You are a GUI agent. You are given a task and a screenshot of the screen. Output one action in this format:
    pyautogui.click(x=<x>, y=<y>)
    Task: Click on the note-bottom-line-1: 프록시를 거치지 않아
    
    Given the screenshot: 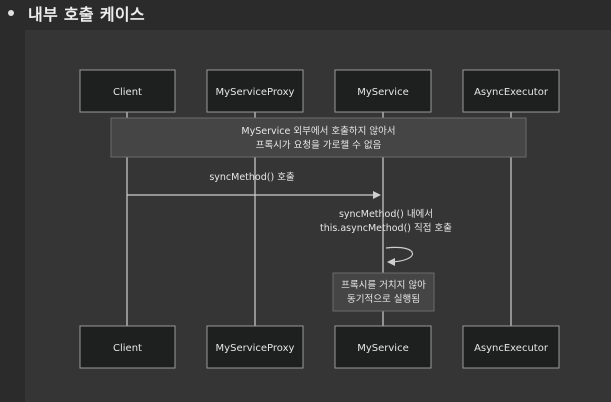 What is the action you would take?
    pyautogui.click(x=383, y=285)
    